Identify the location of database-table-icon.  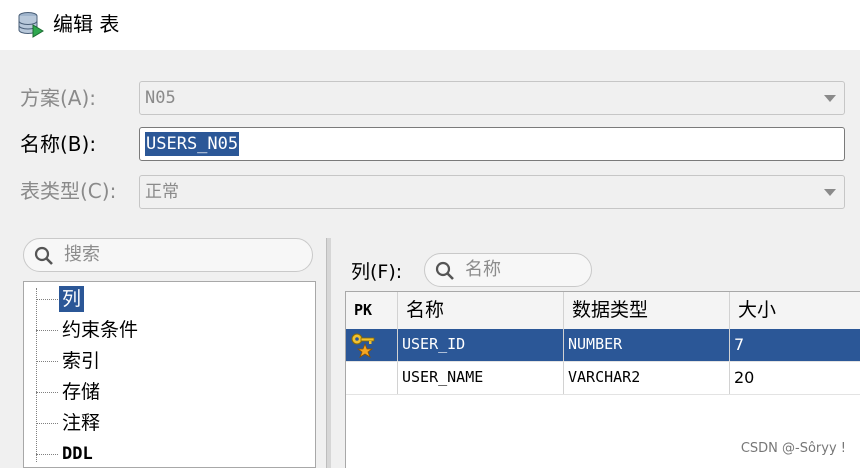
(31, 25).